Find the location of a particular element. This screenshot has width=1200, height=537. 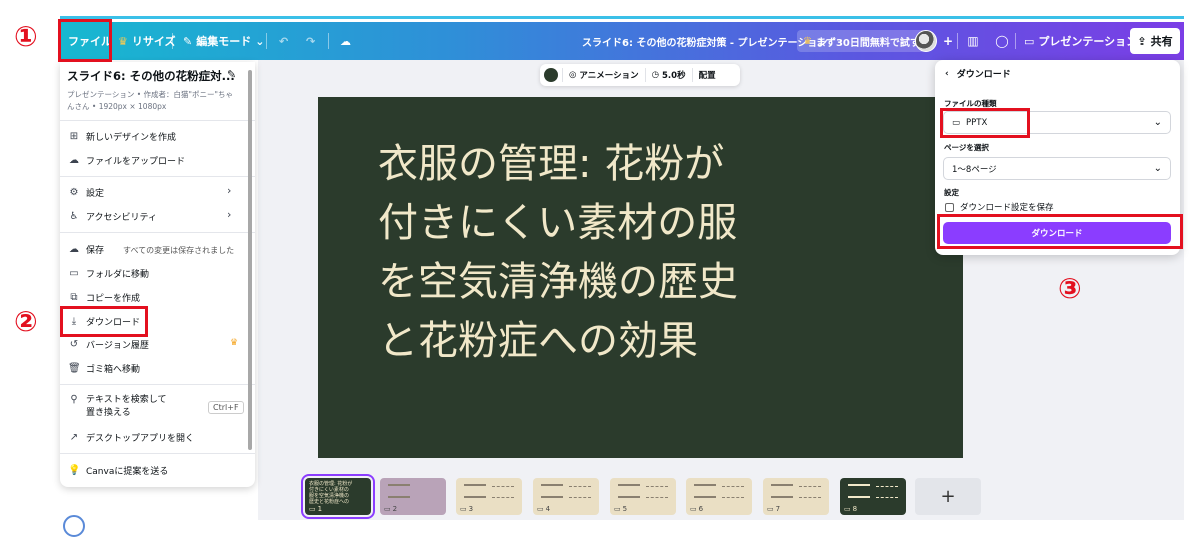

checkbox-box is located at coordinates (949, 207).